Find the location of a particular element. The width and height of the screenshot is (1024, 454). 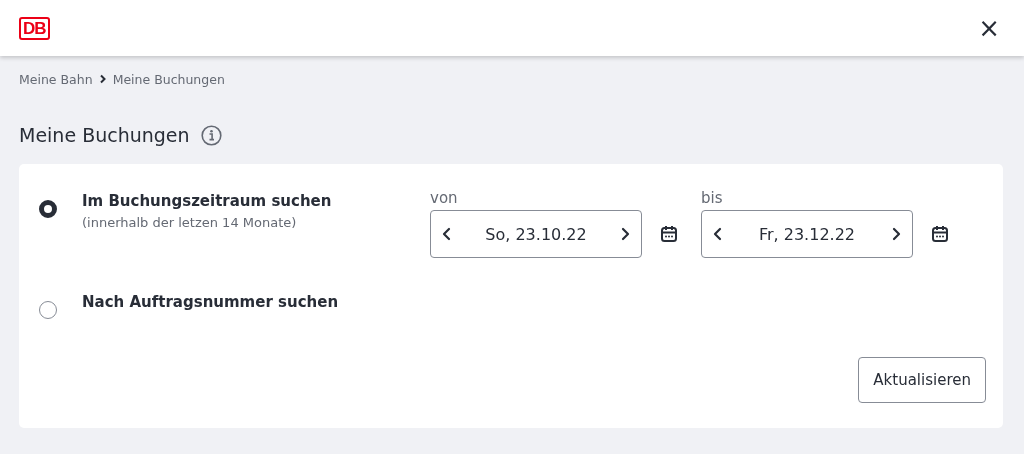

update-button: Aktualisieren is located at coordinates (922, 380).